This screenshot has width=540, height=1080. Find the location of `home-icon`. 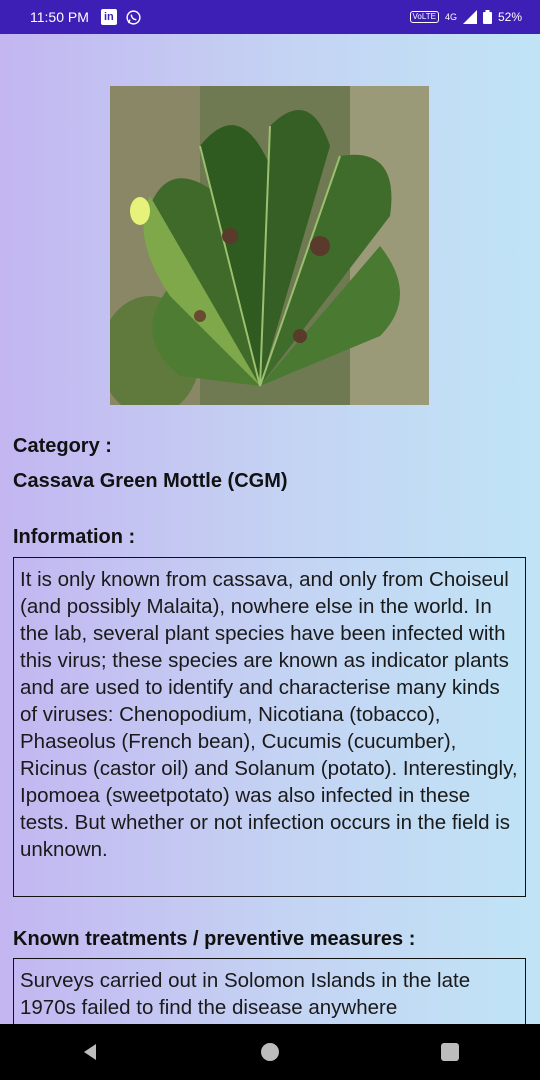

home-icon is located at coordinates (270, 1052).